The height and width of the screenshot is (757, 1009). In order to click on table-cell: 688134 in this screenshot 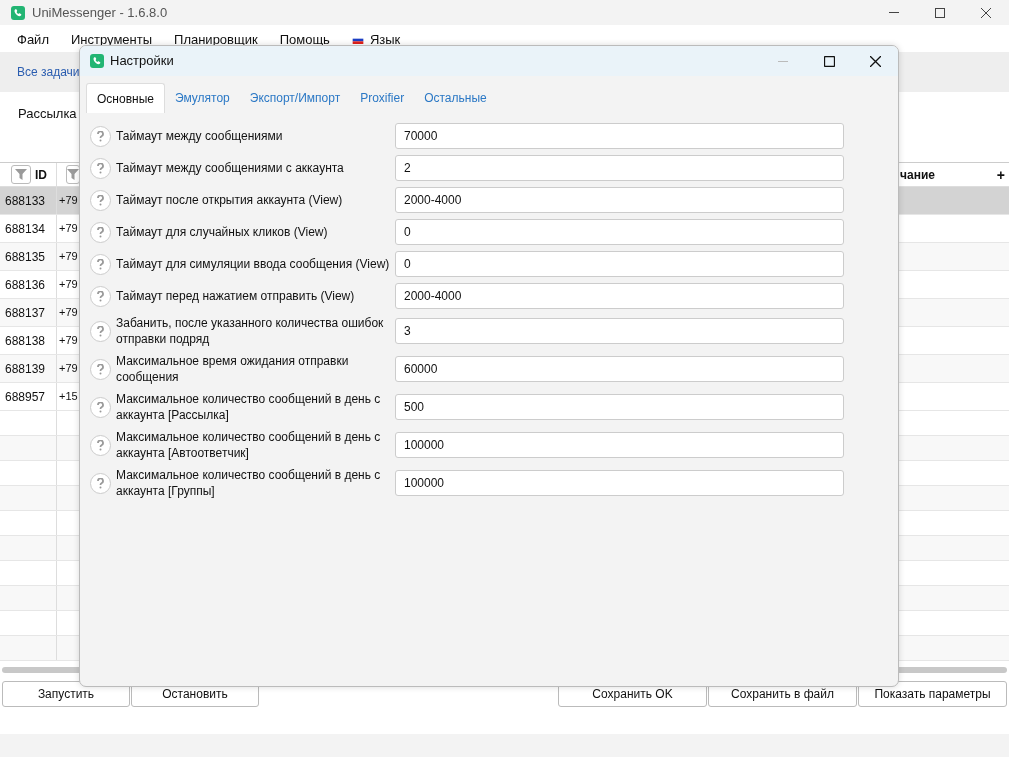, I will do `click(28, 228)`.